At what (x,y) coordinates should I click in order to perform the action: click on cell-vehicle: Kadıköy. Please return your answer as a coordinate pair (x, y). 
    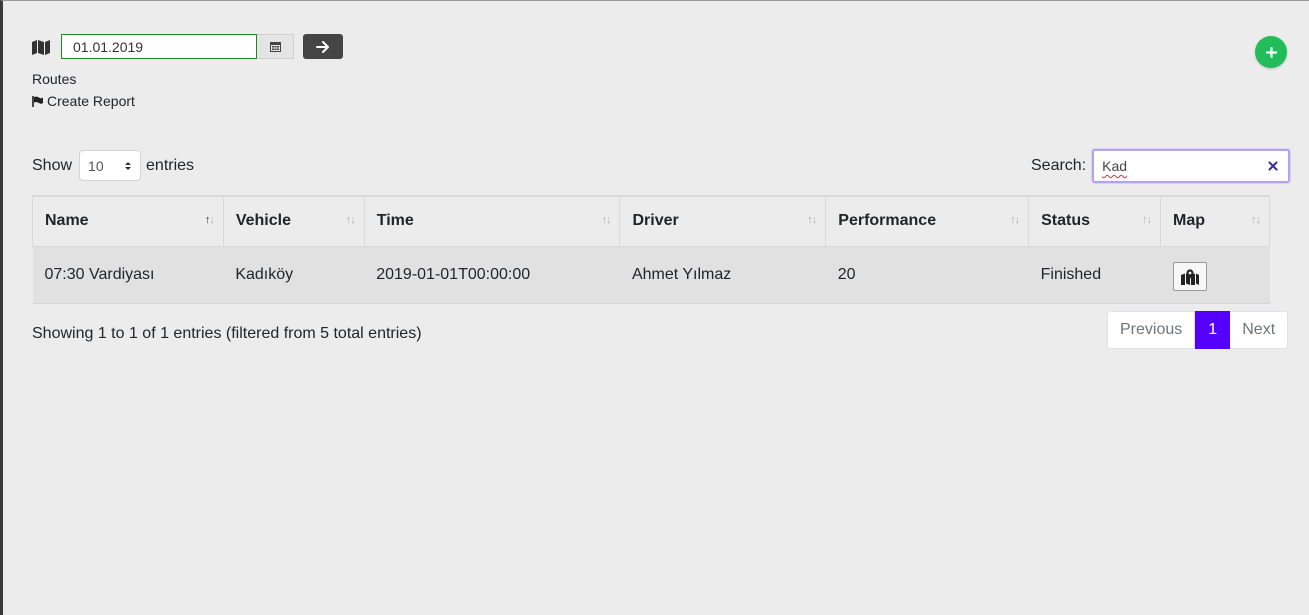
    Looking at the image, I should click on (294, 275).